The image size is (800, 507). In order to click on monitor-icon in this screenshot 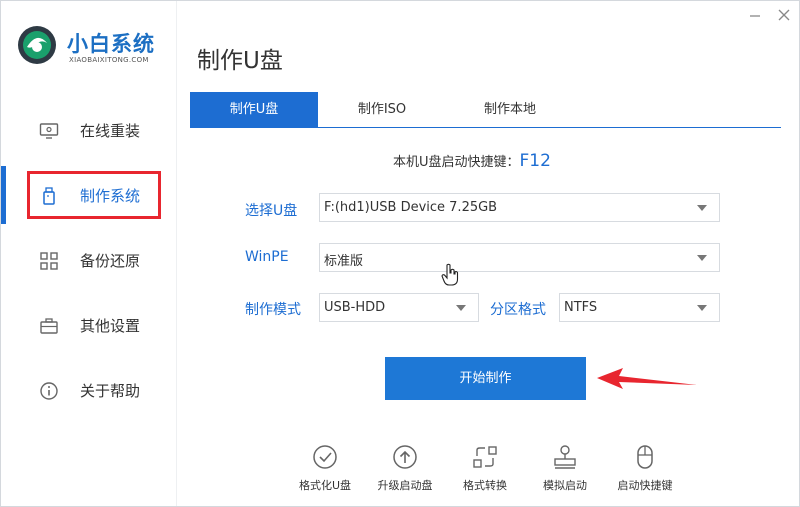, I will do `click(49, 131)`.